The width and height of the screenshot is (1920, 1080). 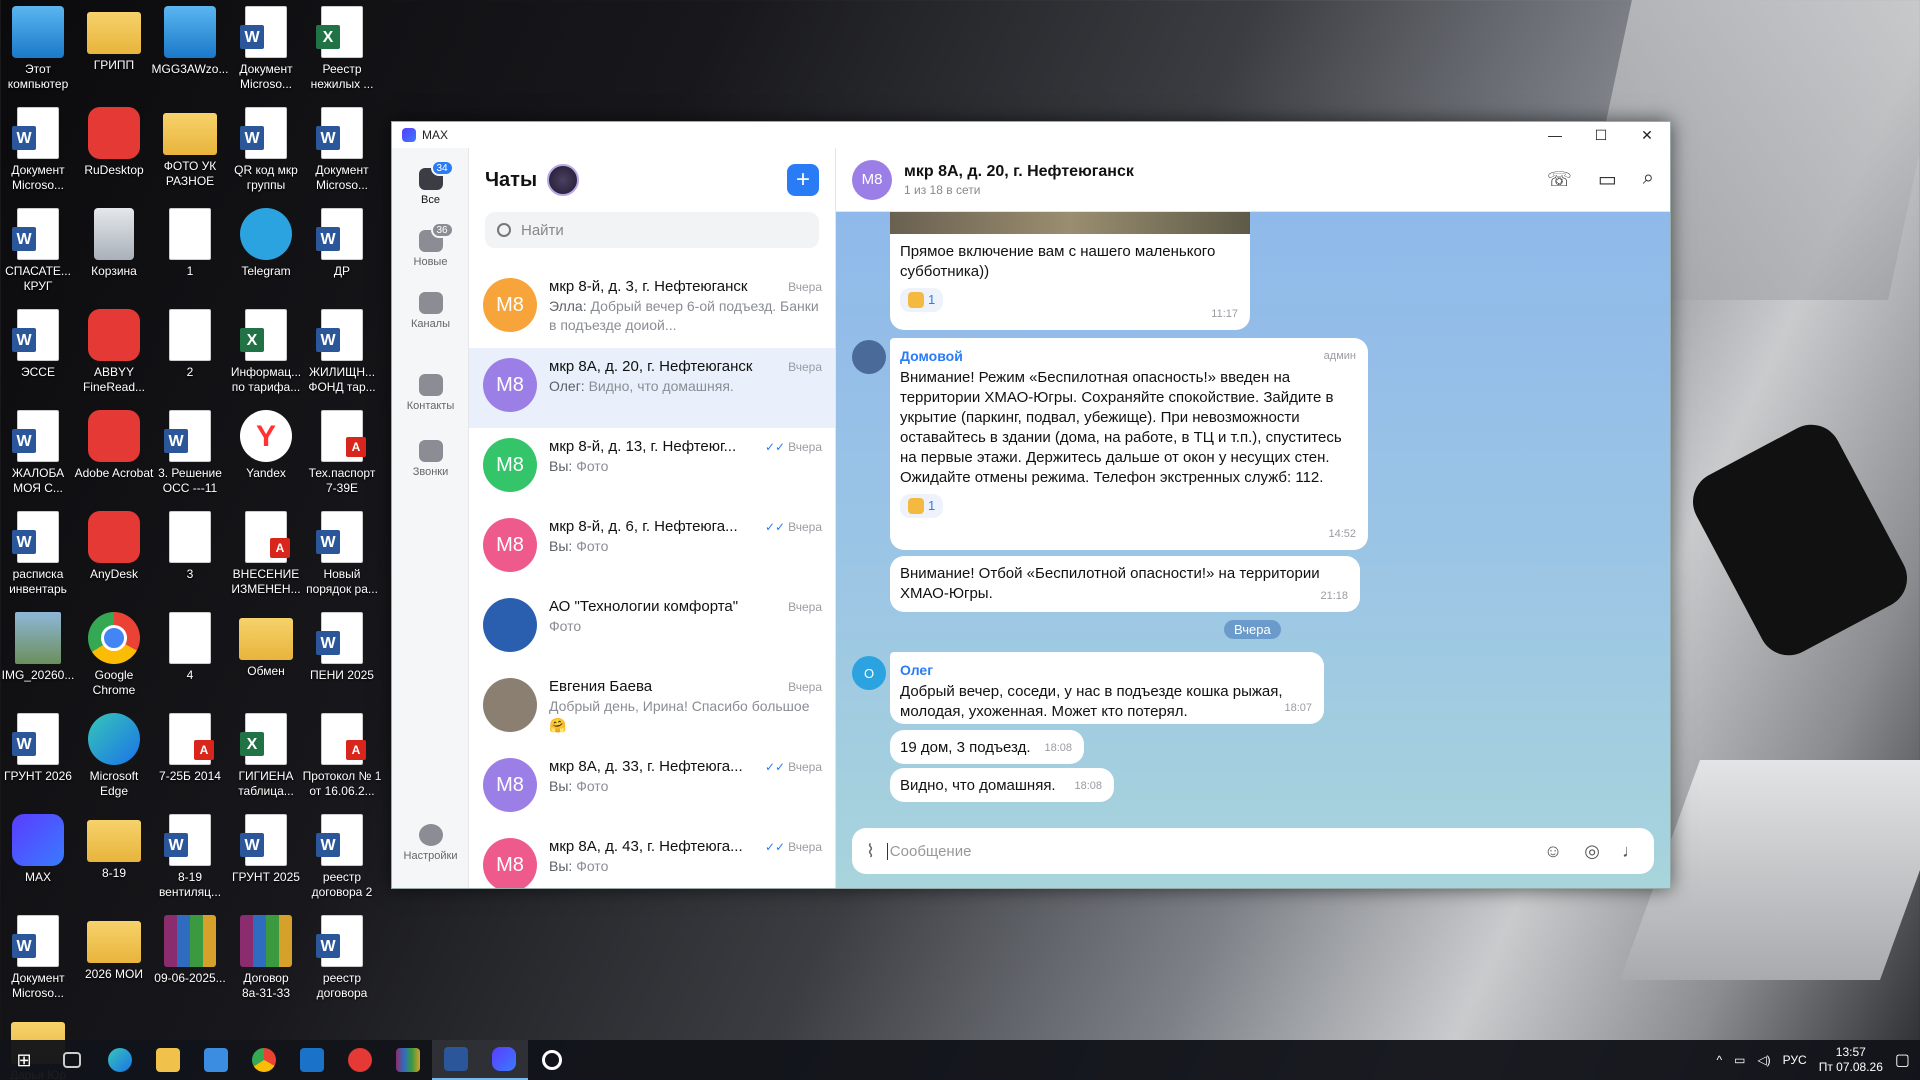 What do you see at coordinates (1648, 179) in the screenshot?
I see `search-icon: ⌕` at bounding box center [1648, 179].